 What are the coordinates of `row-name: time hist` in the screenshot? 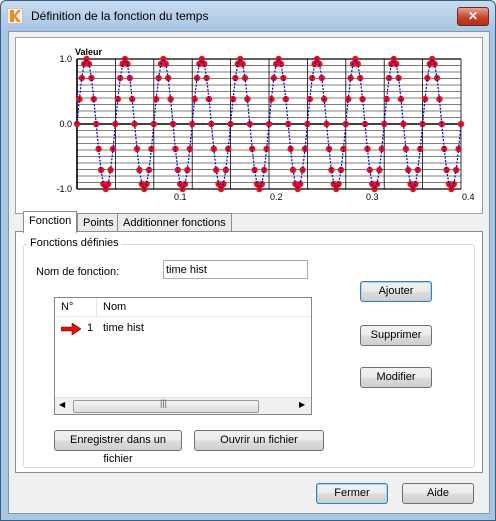 It's located at (123, 328).